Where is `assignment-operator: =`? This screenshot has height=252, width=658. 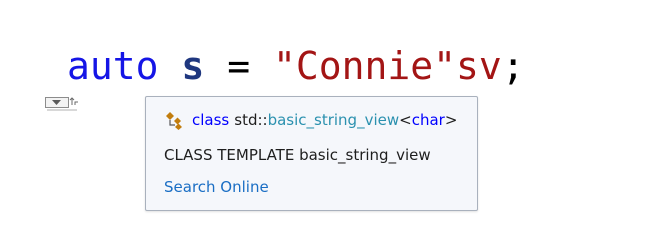
assignment-operator: = is located at coordinates (239, 66).